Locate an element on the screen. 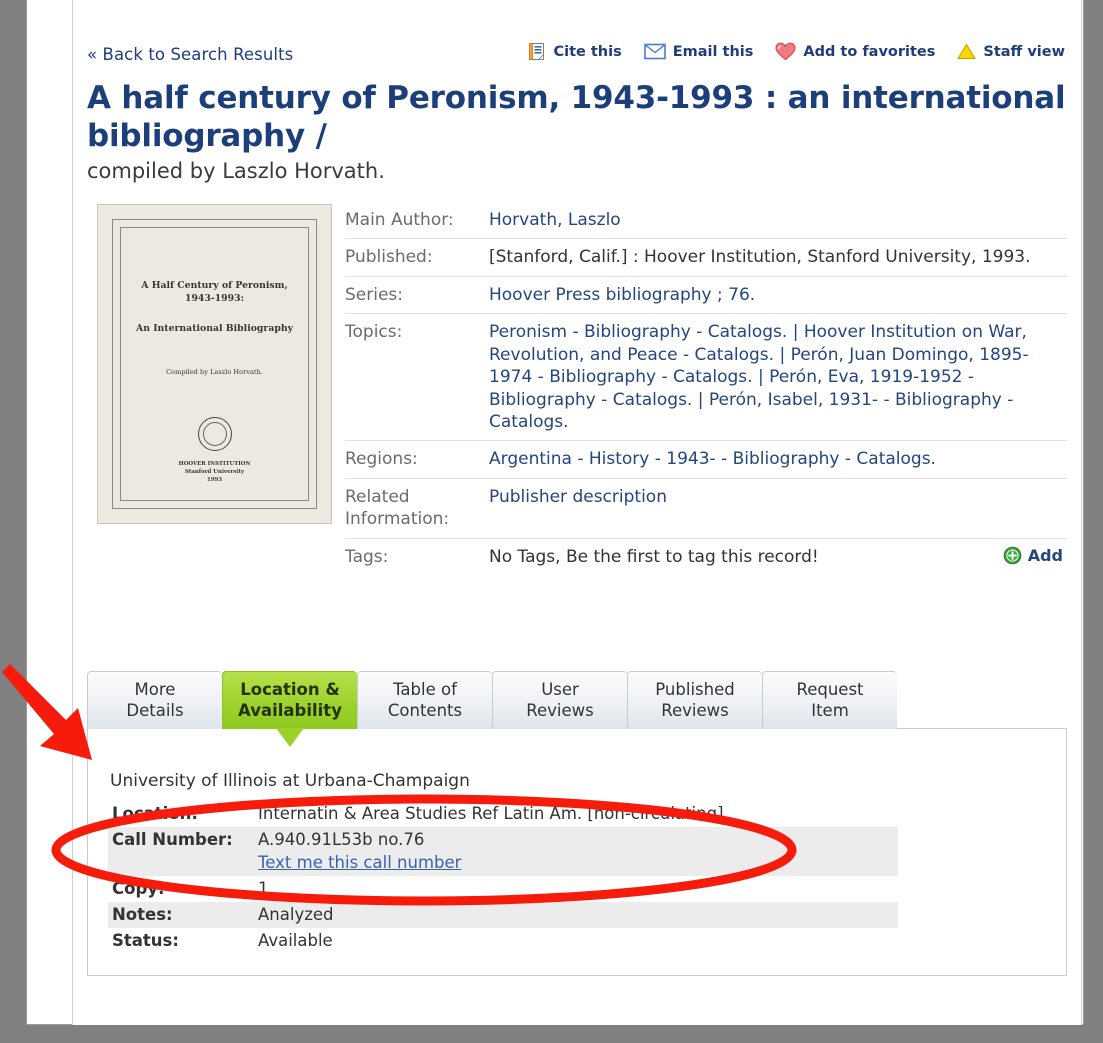 This screenshot has height=1043, width=1103. cover-column: A Half Century of Peronism, 1943-1993 is located at coordinates (216, 362).